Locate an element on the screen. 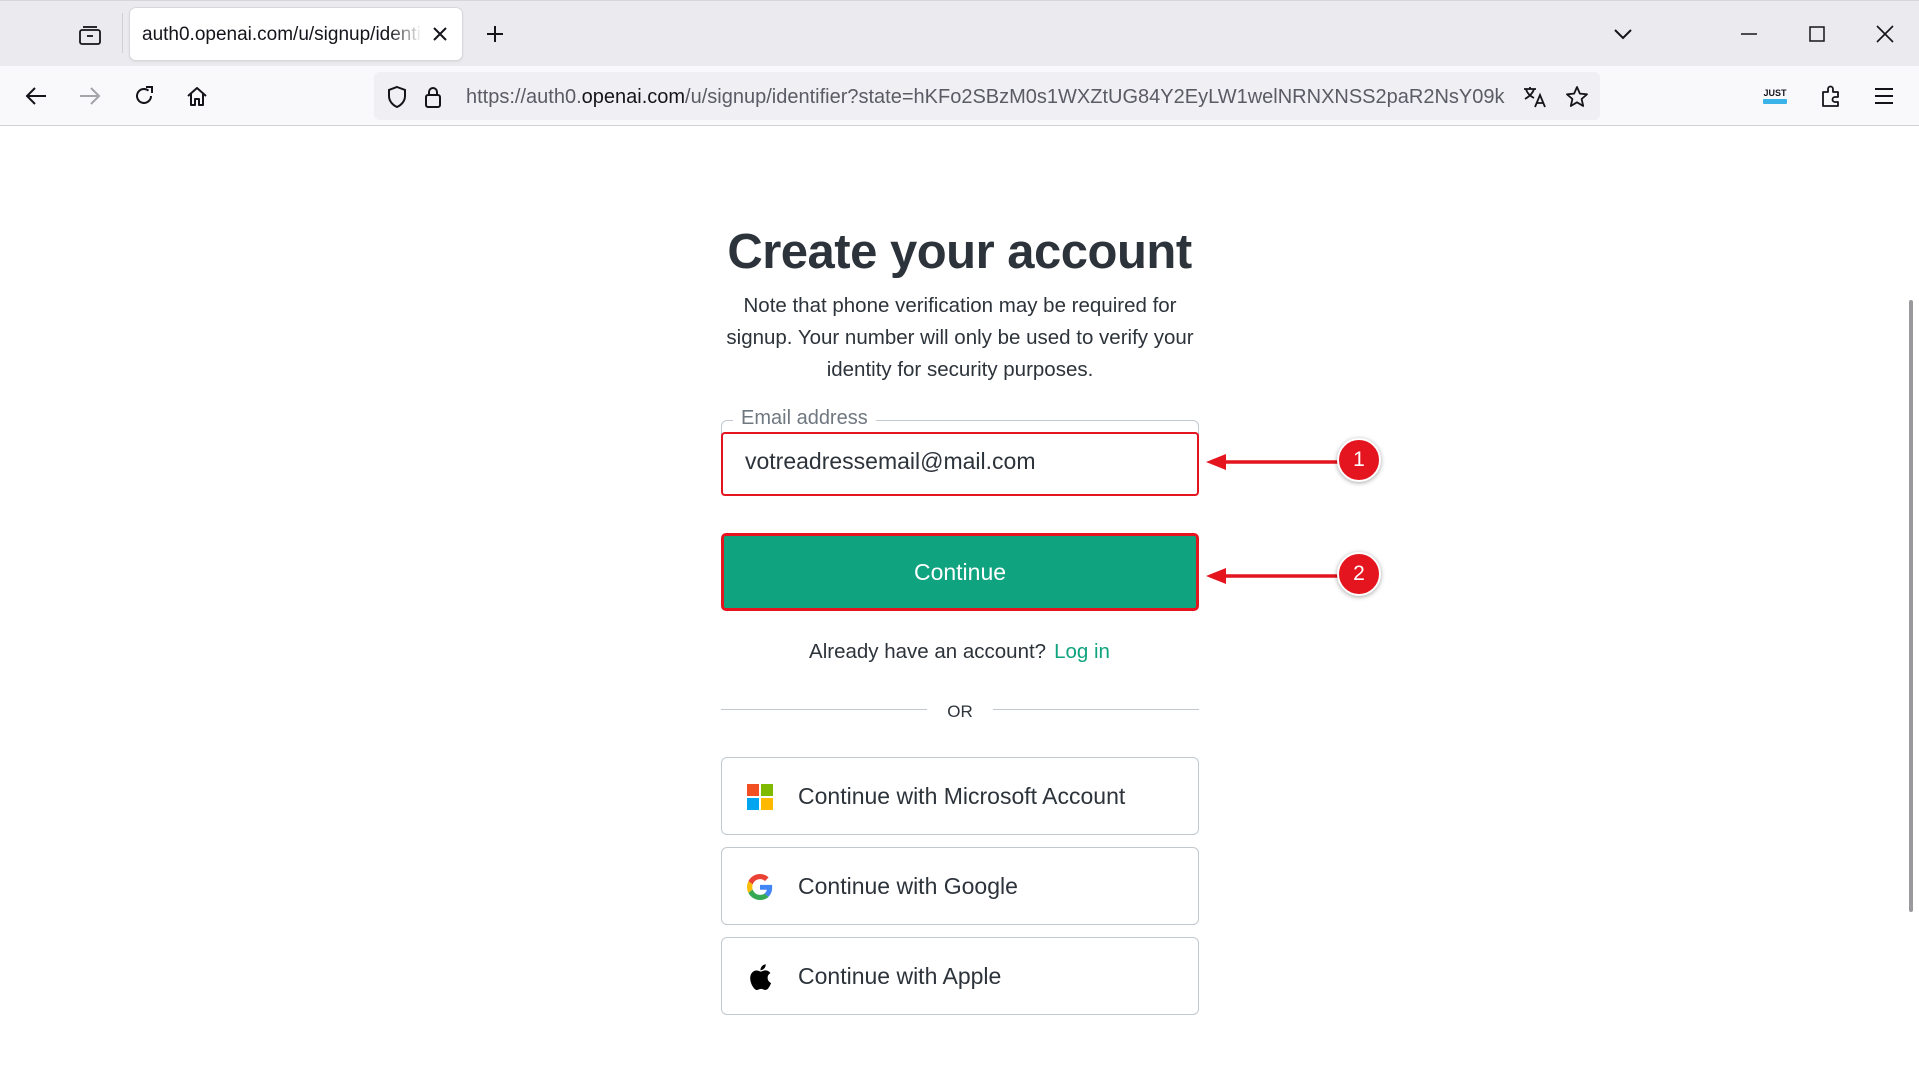 The image size is (1919, 1079). reload-button is located at coordinates (144, 96).